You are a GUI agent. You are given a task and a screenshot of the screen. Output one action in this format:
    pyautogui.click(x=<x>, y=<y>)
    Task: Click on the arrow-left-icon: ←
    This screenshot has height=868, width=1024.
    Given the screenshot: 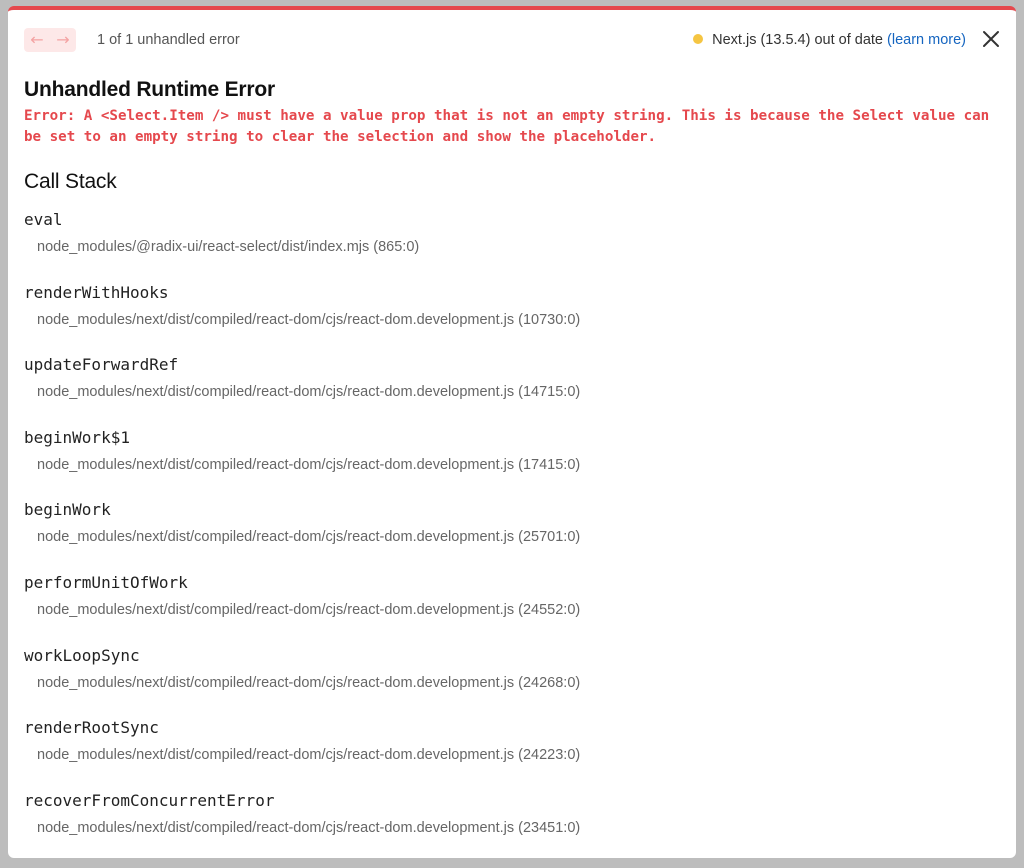 What is the action you would take?
    pyautogui.click(x=37, y=40)
    